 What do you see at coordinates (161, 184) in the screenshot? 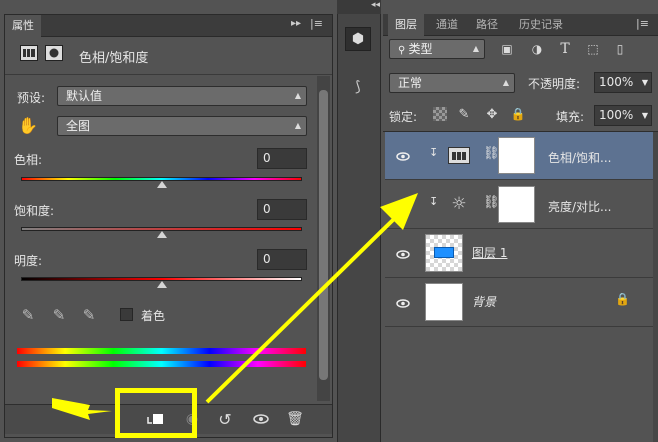
I see `hue-slider-thumb` at bounding box center [161, 184].